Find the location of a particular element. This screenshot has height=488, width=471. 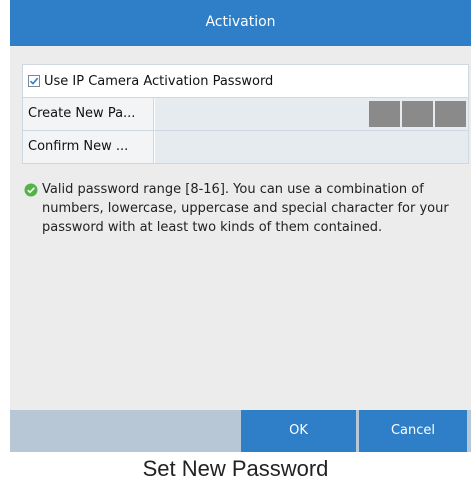

dialog-footer: OK Cancel is located at coordinates (240, 431).